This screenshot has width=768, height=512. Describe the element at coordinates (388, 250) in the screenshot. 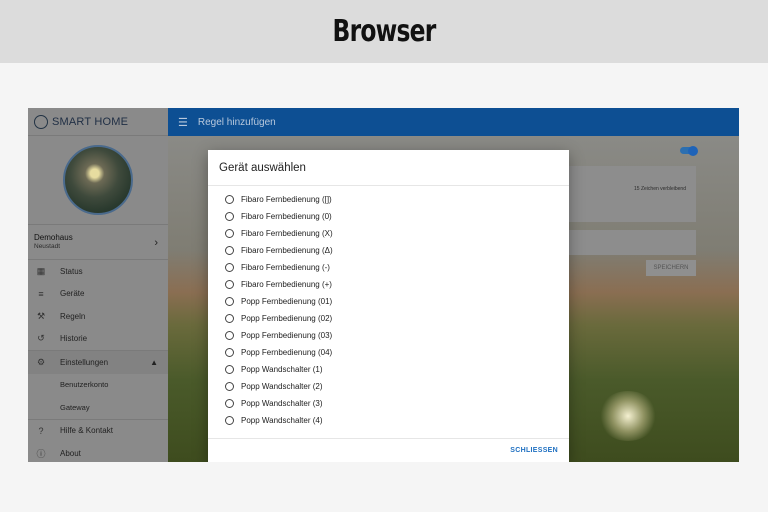

I see `device-option: Fibaro Fernbedienung (Δ)` at that location.